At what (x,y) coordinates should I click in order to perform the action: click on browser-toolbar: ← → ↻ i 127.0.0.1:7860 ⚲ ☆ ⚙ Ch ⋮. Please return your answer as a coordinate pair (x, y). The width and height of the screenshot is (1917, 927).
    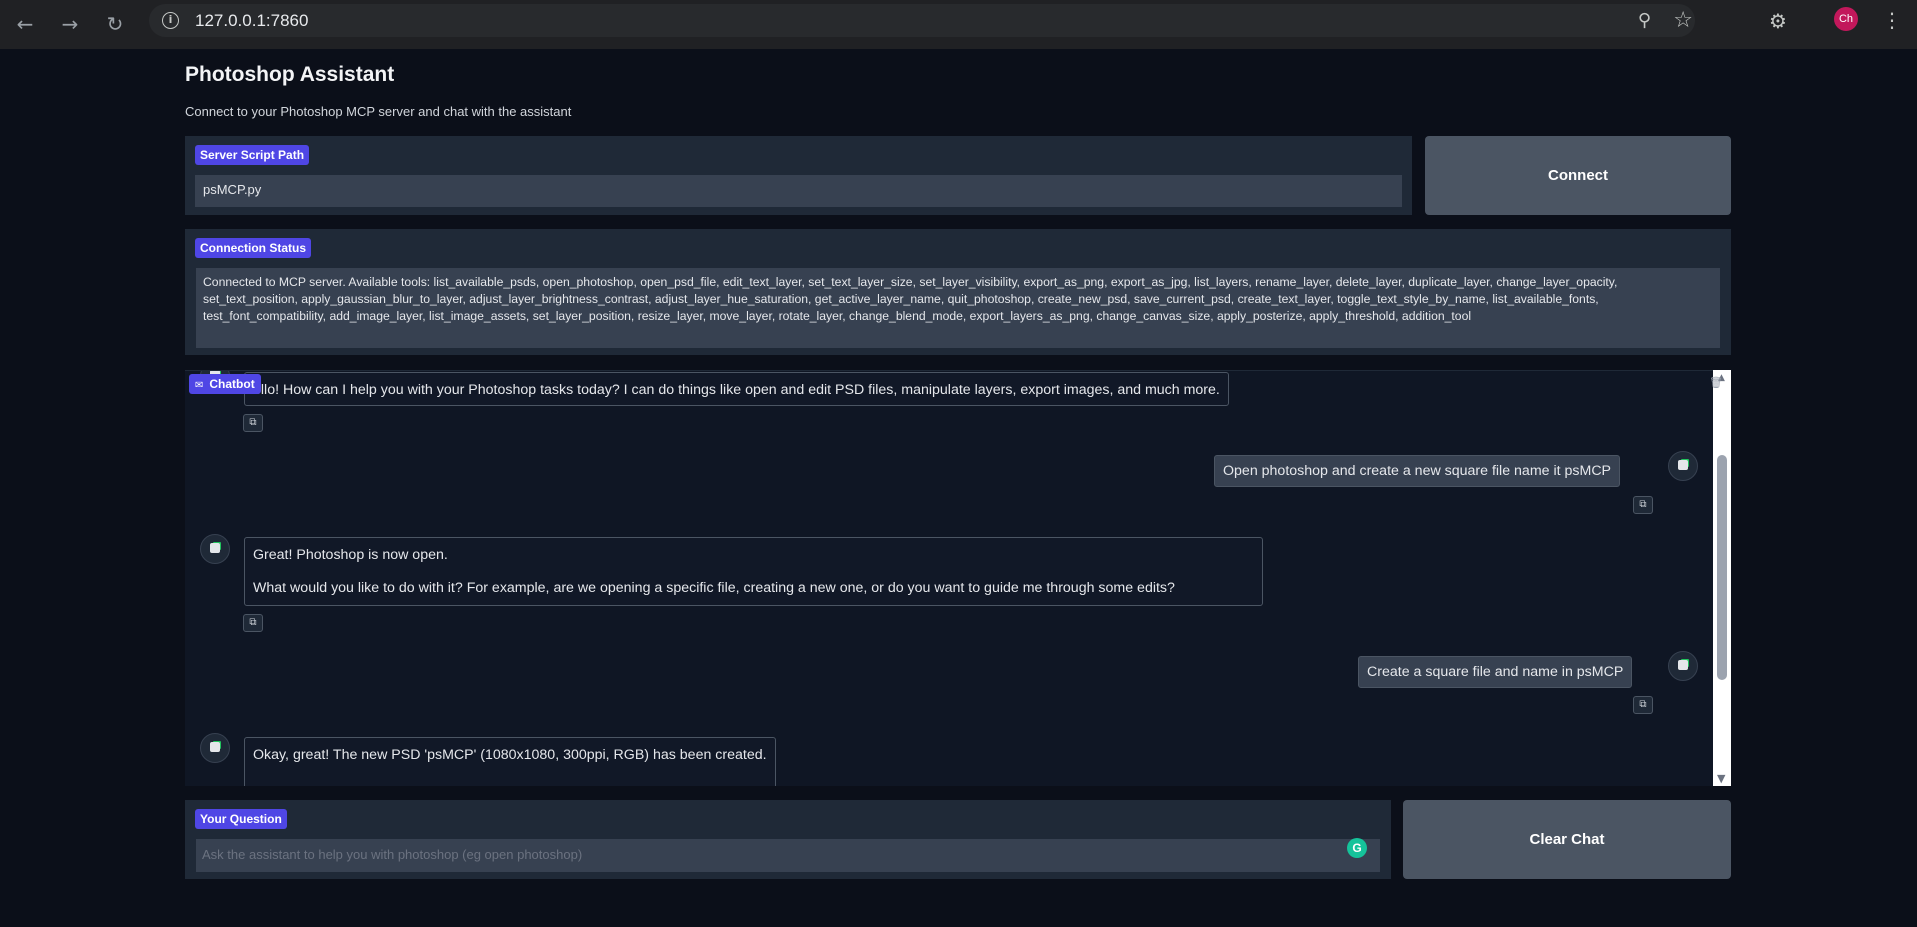
    Looking at the image, I should click on (958, 24).